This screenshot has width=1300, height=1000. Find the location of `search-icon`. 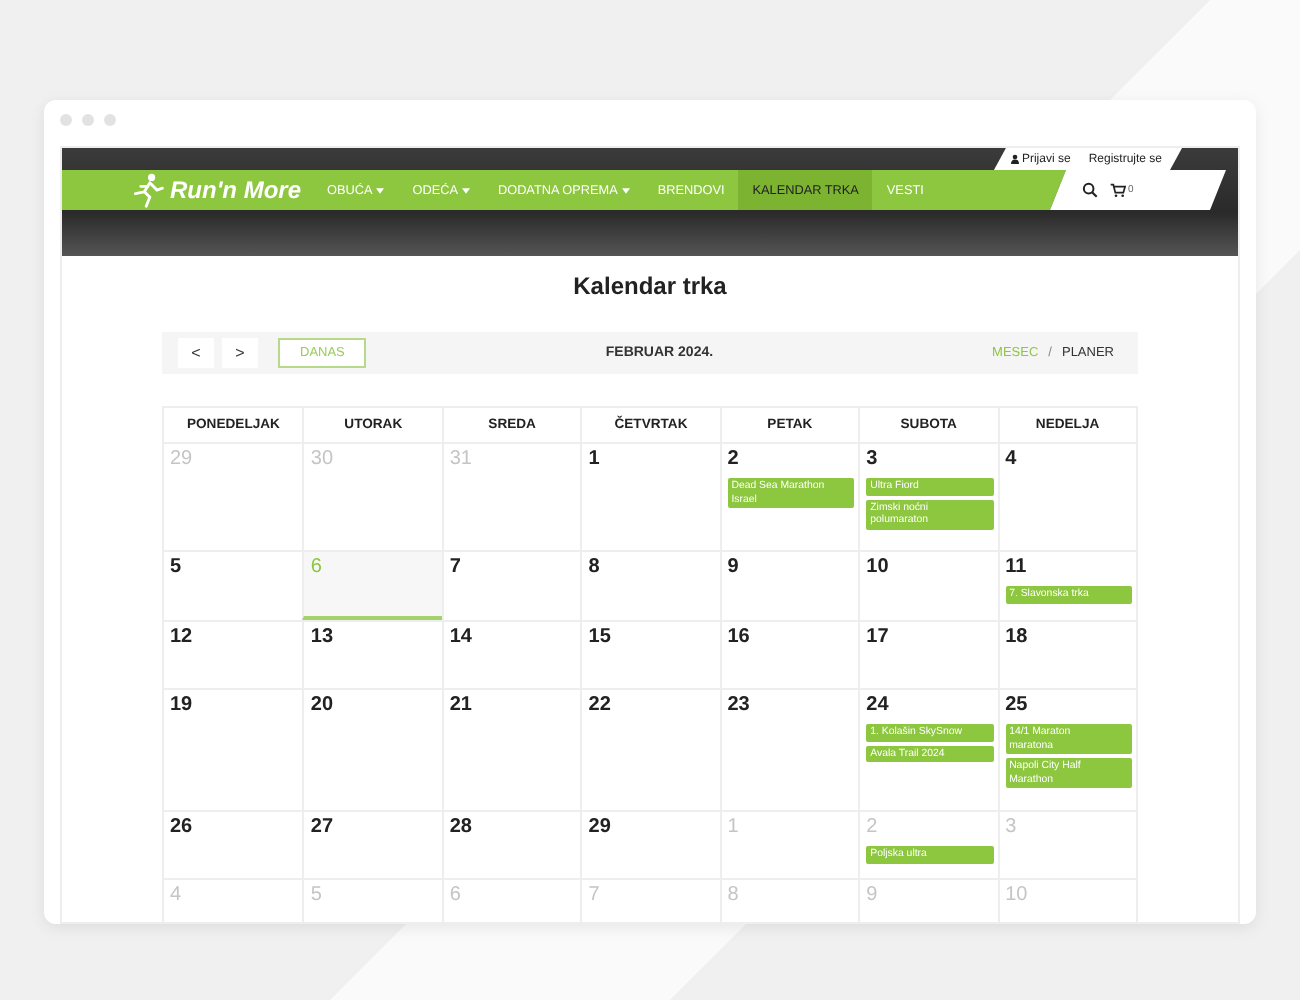

search-icon is located at coordinates (1090, 190).